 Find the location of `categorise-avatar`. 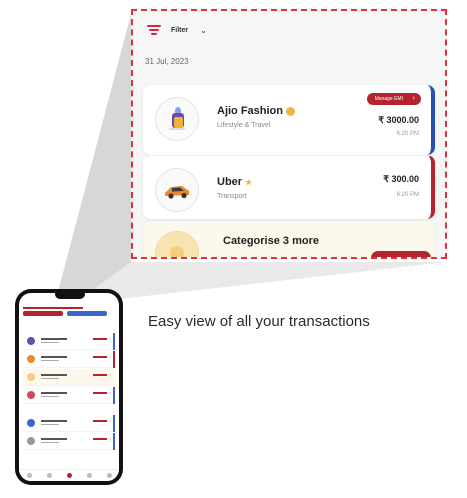

categorise-avatar is located at coordinates (177, 244).